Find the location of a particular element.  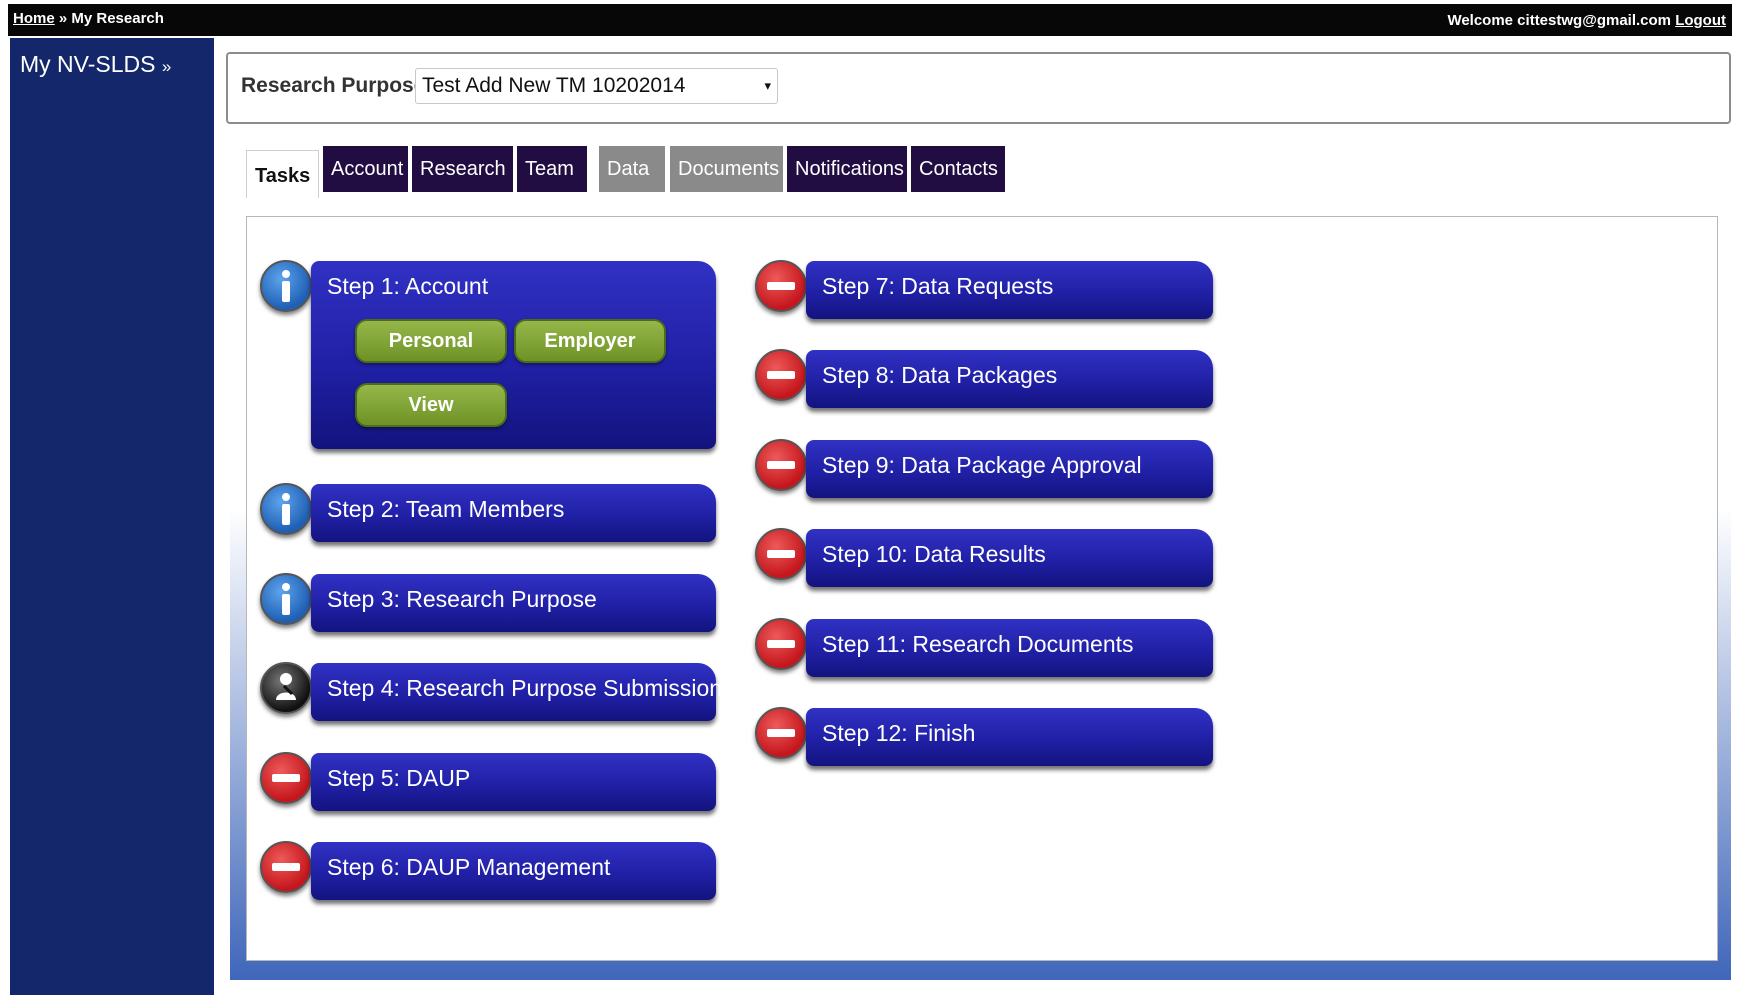

step-10-data-results: Step 10: Data Results is located at coordinates (1009, 558).